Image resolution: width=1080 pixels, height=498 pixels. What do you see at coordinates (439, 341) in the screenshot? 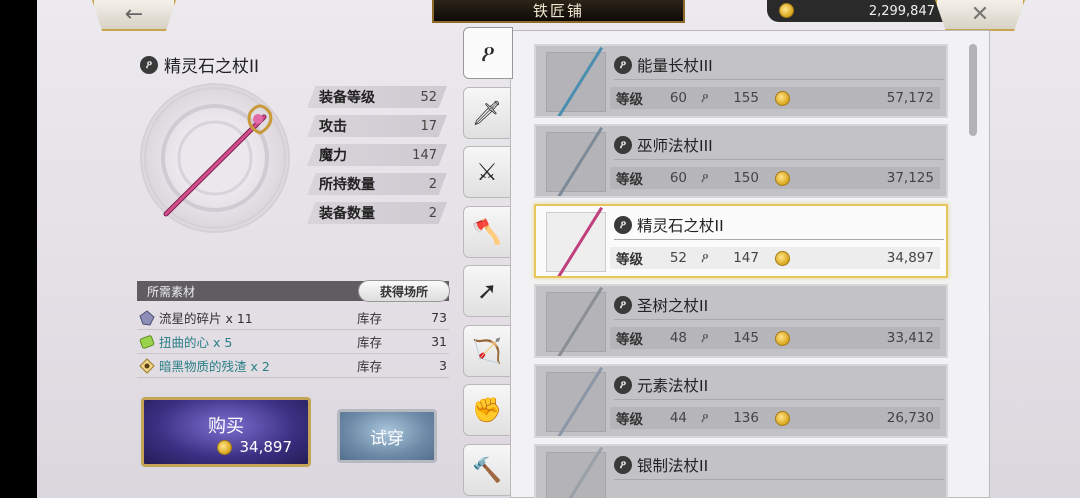
I see `stock-count: 31` at bounding box center [439, 341].